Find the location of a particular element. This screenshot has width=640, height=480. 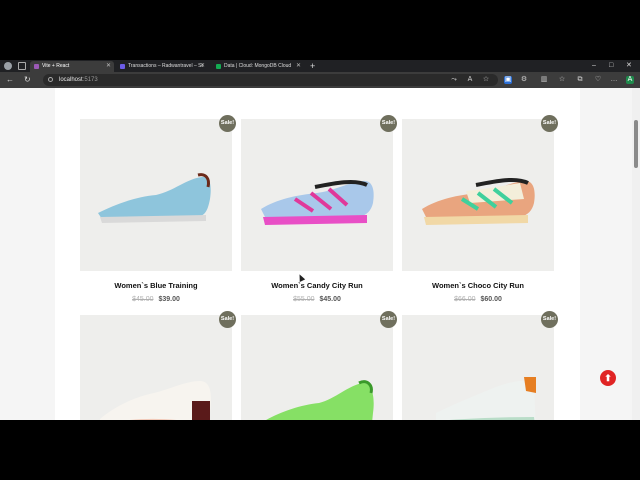

url-text: localhost:5173 is located at coordinates (78, 80).